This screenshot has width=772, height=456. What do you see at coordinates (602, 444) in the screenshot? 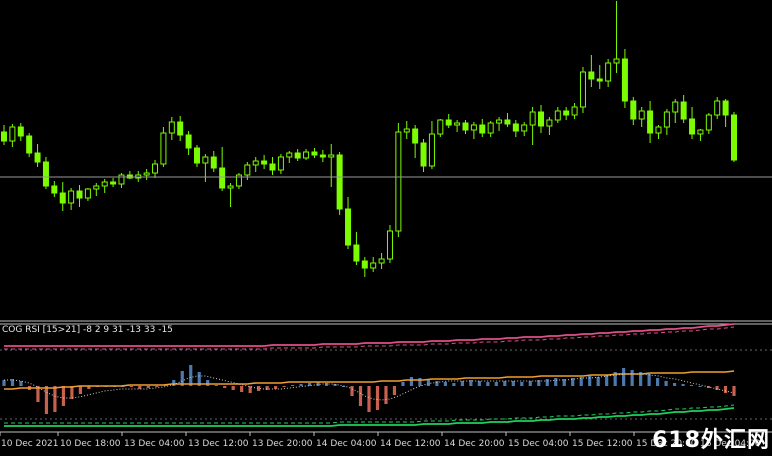
I see `time-label: 15 Dec 12:00` at bounding box center [602, 444].